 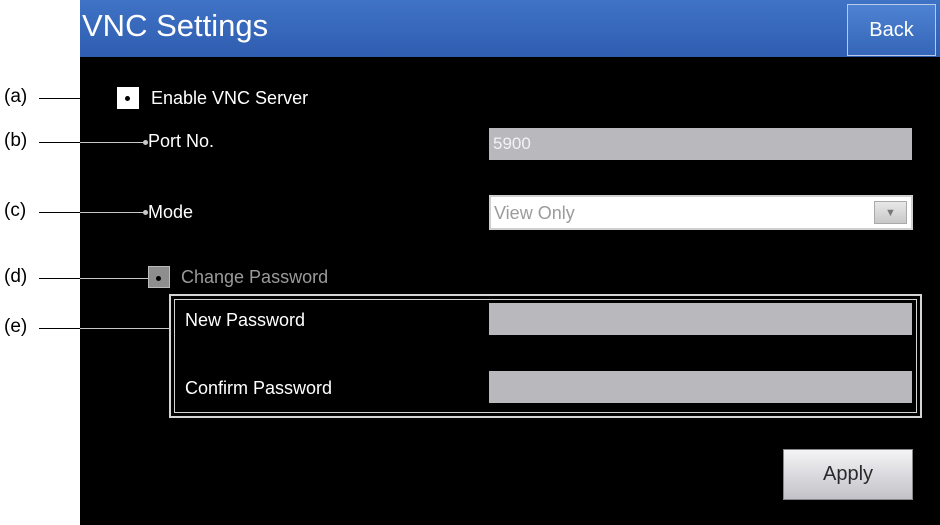 What do you see at coordinates (60, 278) in the screenshot?
I see `callout-d-leader` at bounding box center [60, 278].